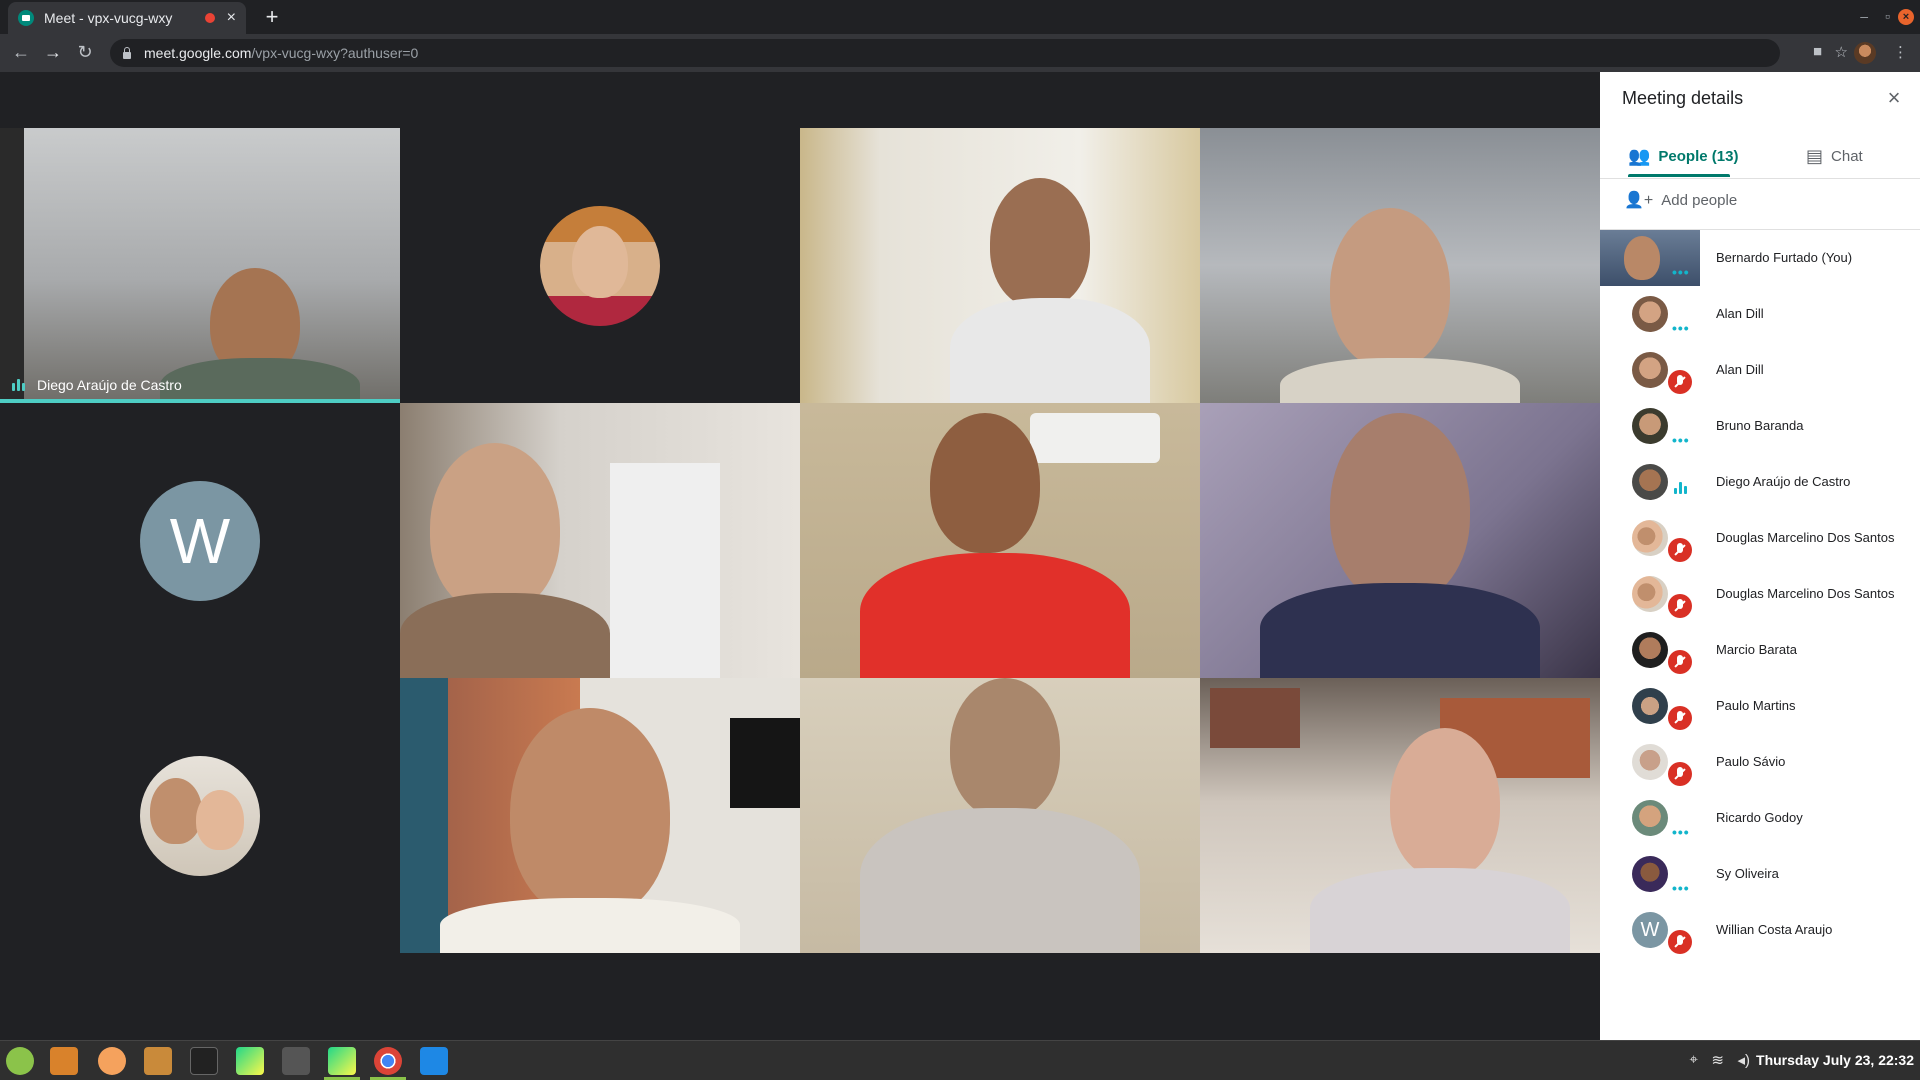 This screenshot has height=1080, width=1920. I want to click on tab-close-icon: ×, so click(231, 18).